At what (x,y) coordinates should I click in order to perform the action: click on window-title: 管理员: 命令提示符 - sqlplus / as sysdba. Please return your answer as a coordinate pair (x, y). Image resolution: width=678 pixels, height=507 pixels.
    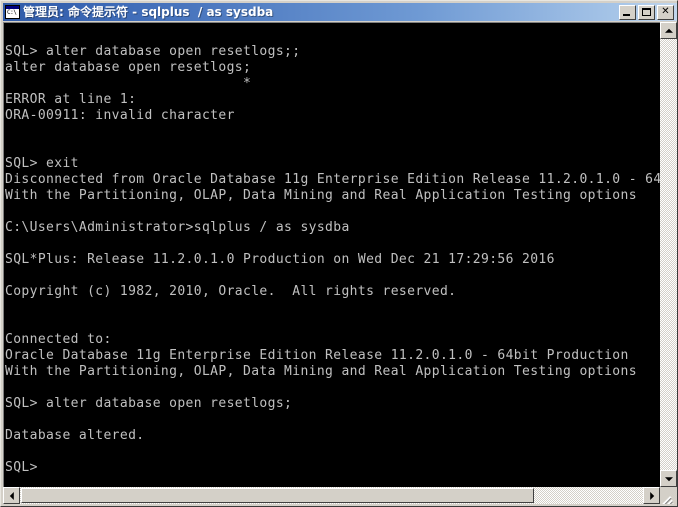
    Looking at the image, I should click on (148, 12).